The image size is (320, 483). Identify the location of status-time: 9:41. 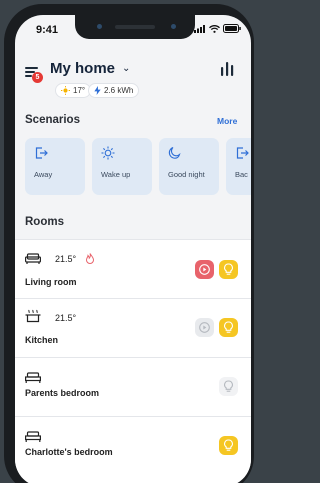
(47, 30).